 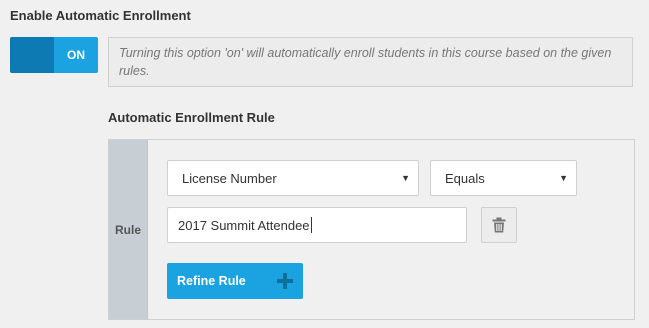 What do you see at coordinates (76, 55) in the screenshot?
I see `toggle-state-label: ON` at bounding box center [76, 55].